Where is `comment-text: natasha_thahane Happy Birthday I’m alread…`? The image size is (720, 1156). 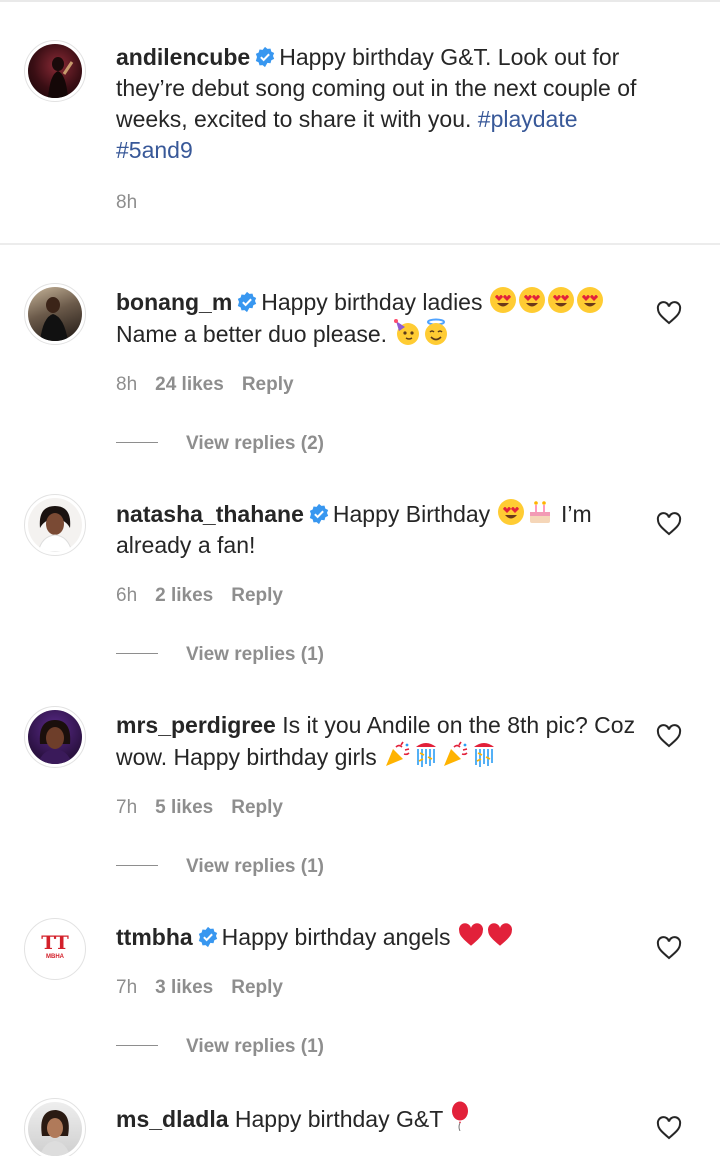 comment-text: natasha_thahane Happy Birthday I’m alread… is located at coordinates (386, 529).